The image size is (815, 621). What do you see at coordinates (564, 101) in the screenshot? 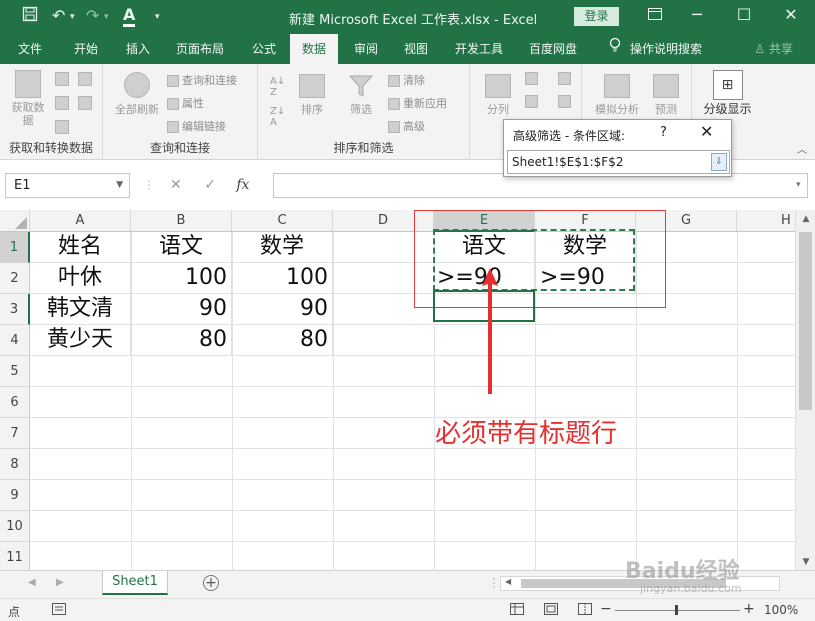
I see `relationships-icon` at bounding box center [564, 101].